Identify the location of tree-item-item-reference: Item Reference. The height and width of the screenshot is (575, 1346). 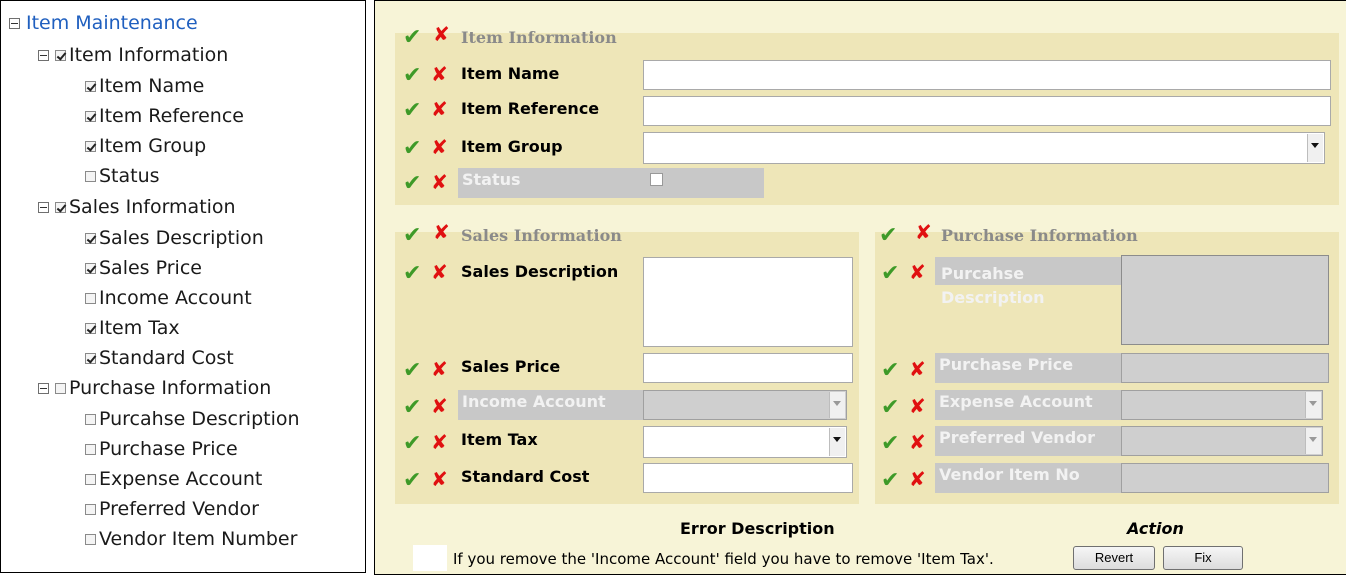
(164, 116).